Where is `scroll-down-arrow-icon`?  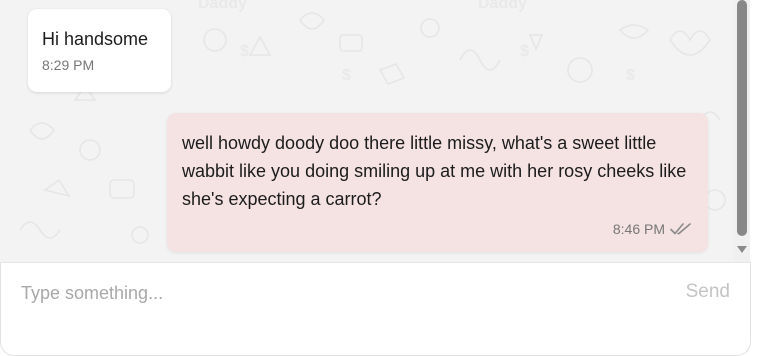
scroll-down-arrow-icon is located at coordinates (742, 249).